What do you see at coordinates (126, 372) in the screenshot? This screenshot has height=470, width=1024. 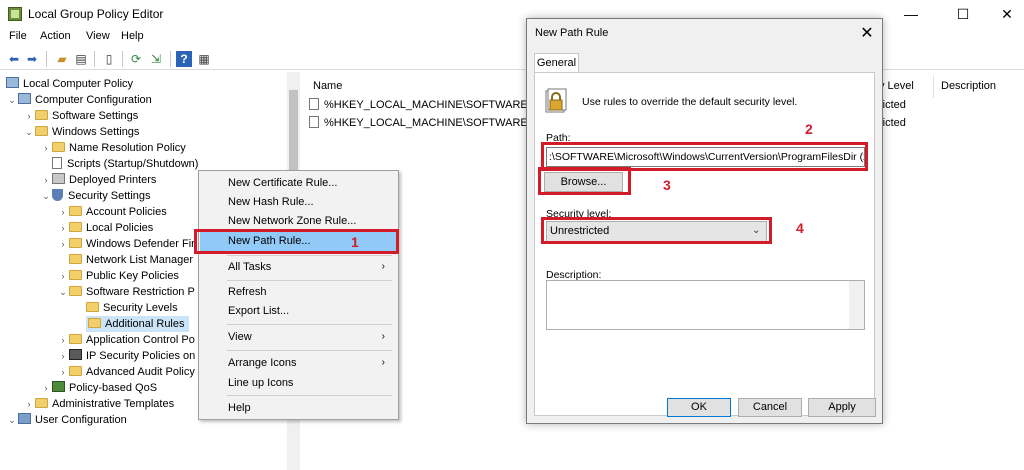 I see `tree-item-advanced-audit-policy: › Advanced Audit Policy` at bounding box center [126, 372].